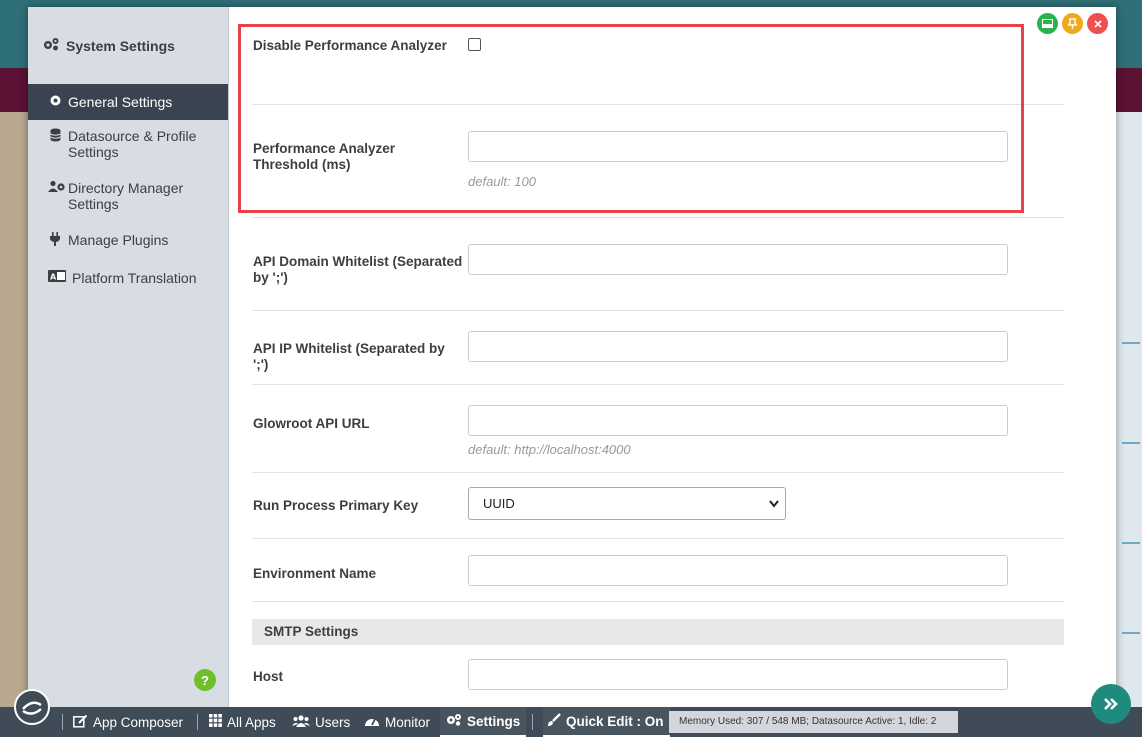 This screenshot has height=737, width=1142. What do you see at coordinates (315, 573) in the screenshot?
I see `field-label: Environment Name` at bounding box center [315, 573].